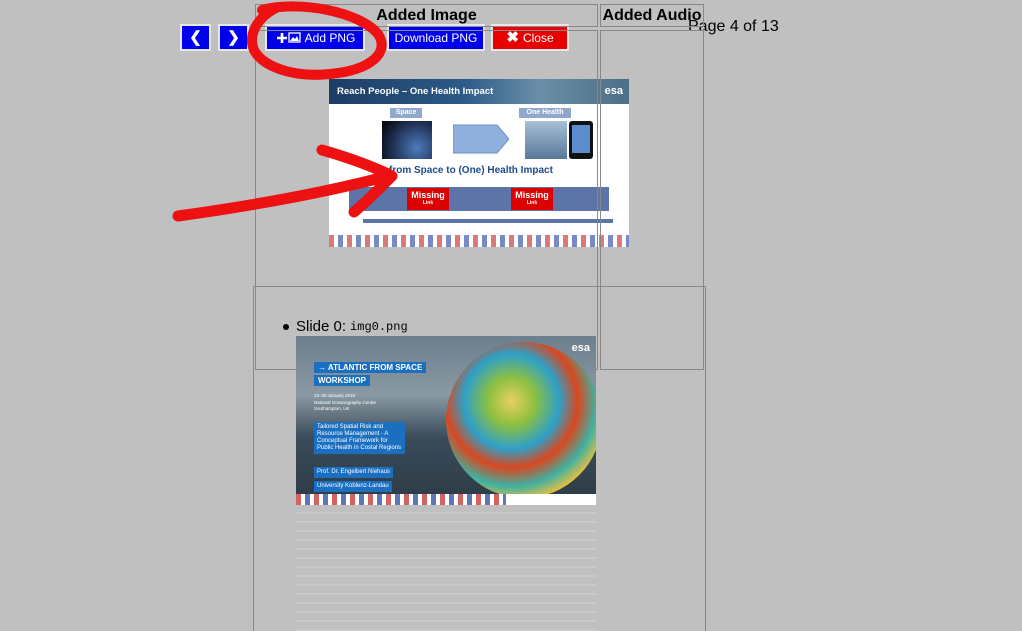 The image size is (1022, 631). I want to click on next-page-button: ❯, so click(233, 37).